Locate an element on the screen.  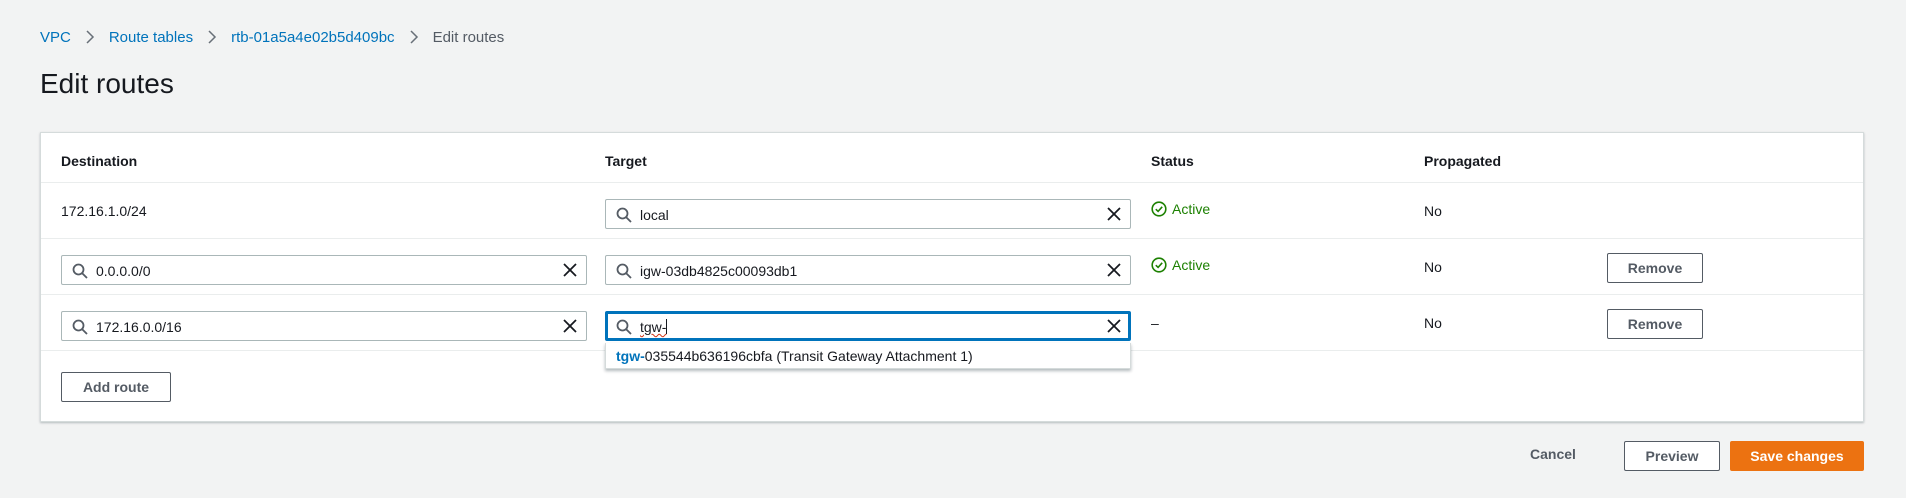
destination-value: 172.16.1.0/24 is located at coordinates (104, 211).